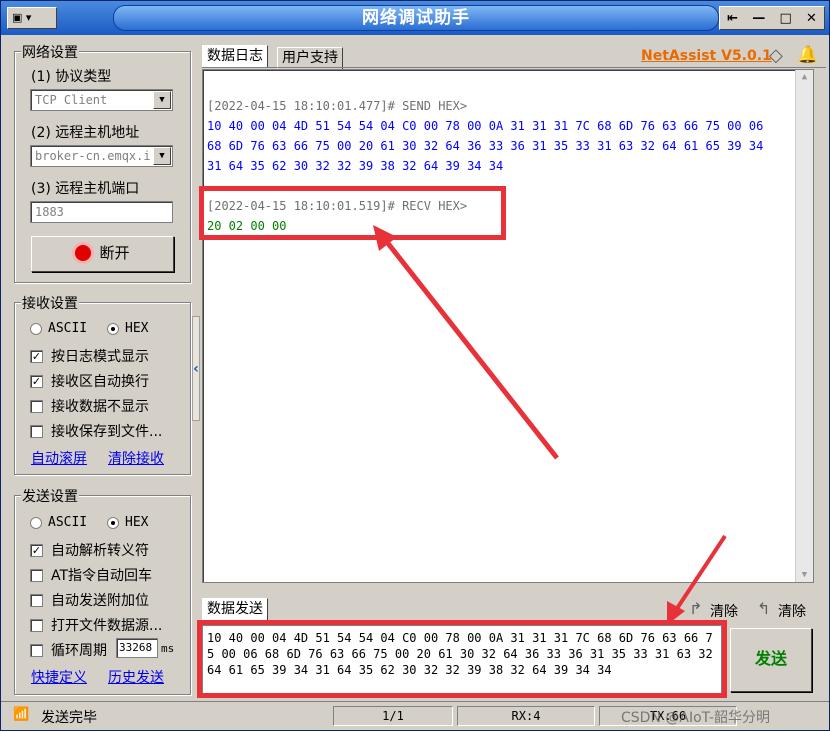 This screenshot has width=830, height=732. What do you see at coordinates (21, 714) in the screenshot?
I see `status-icon: 📶` at bounding box center [21, 714].